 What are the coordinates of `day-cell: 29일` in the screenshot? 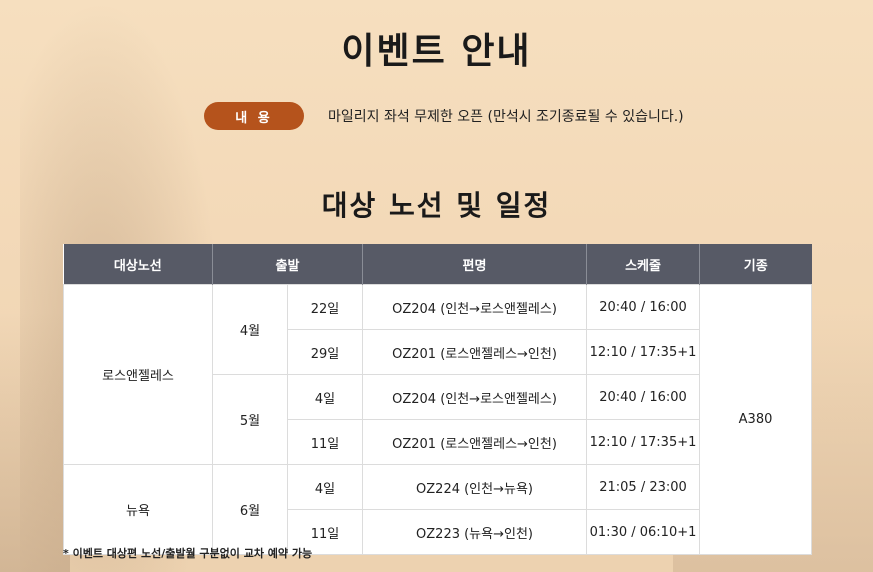 It's located at (325, 352).